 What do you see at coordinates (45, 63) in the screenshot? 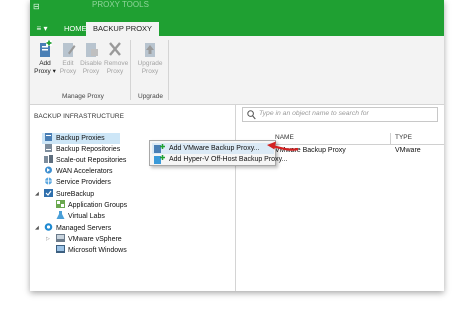
I see `add-proxy-label-1: Add` at bounding box center [45, 63].